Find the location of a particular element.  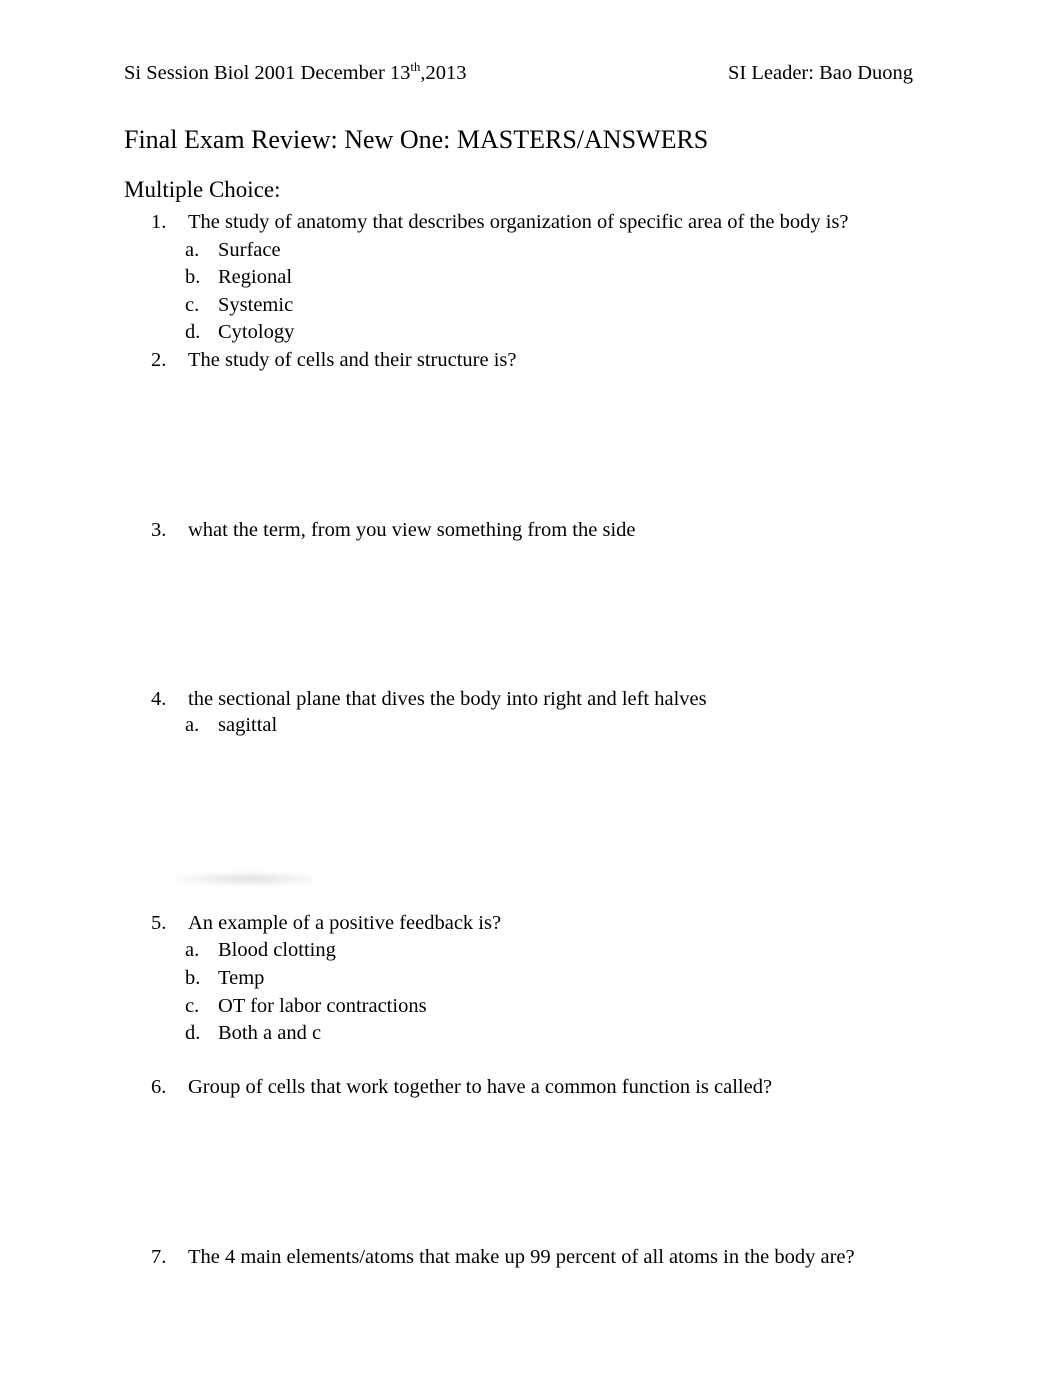

question-marker: 5. is located at coordinates (159, 923).